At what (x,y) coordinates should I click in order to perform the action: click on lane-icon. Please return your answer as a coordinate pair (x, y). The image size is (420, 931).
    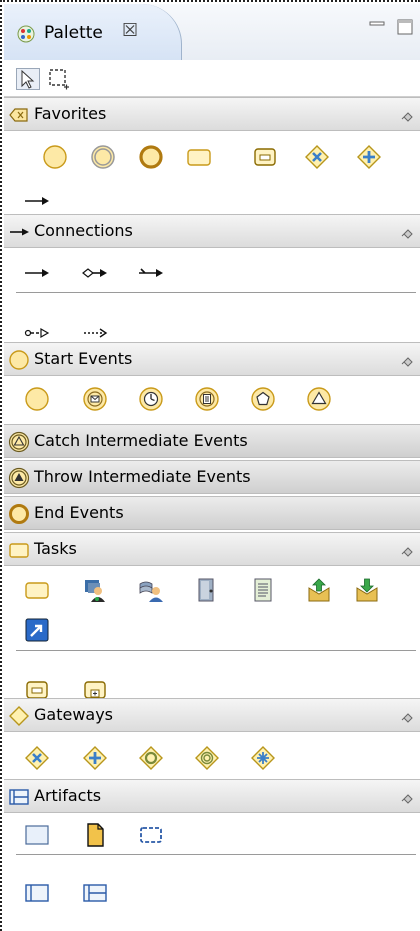
    Looking at the image, I should click on (95, 893).